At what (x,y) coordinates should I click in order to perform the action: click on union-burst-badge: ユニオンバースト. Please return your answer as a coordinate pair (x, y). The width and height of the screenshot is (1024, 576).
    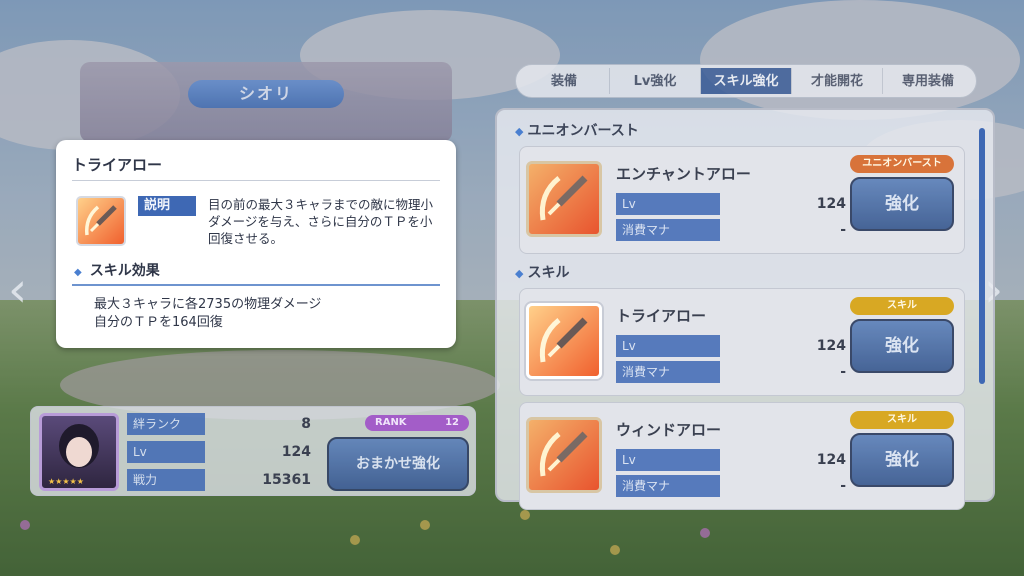
    Looking at the image, I should click on (902, 164).